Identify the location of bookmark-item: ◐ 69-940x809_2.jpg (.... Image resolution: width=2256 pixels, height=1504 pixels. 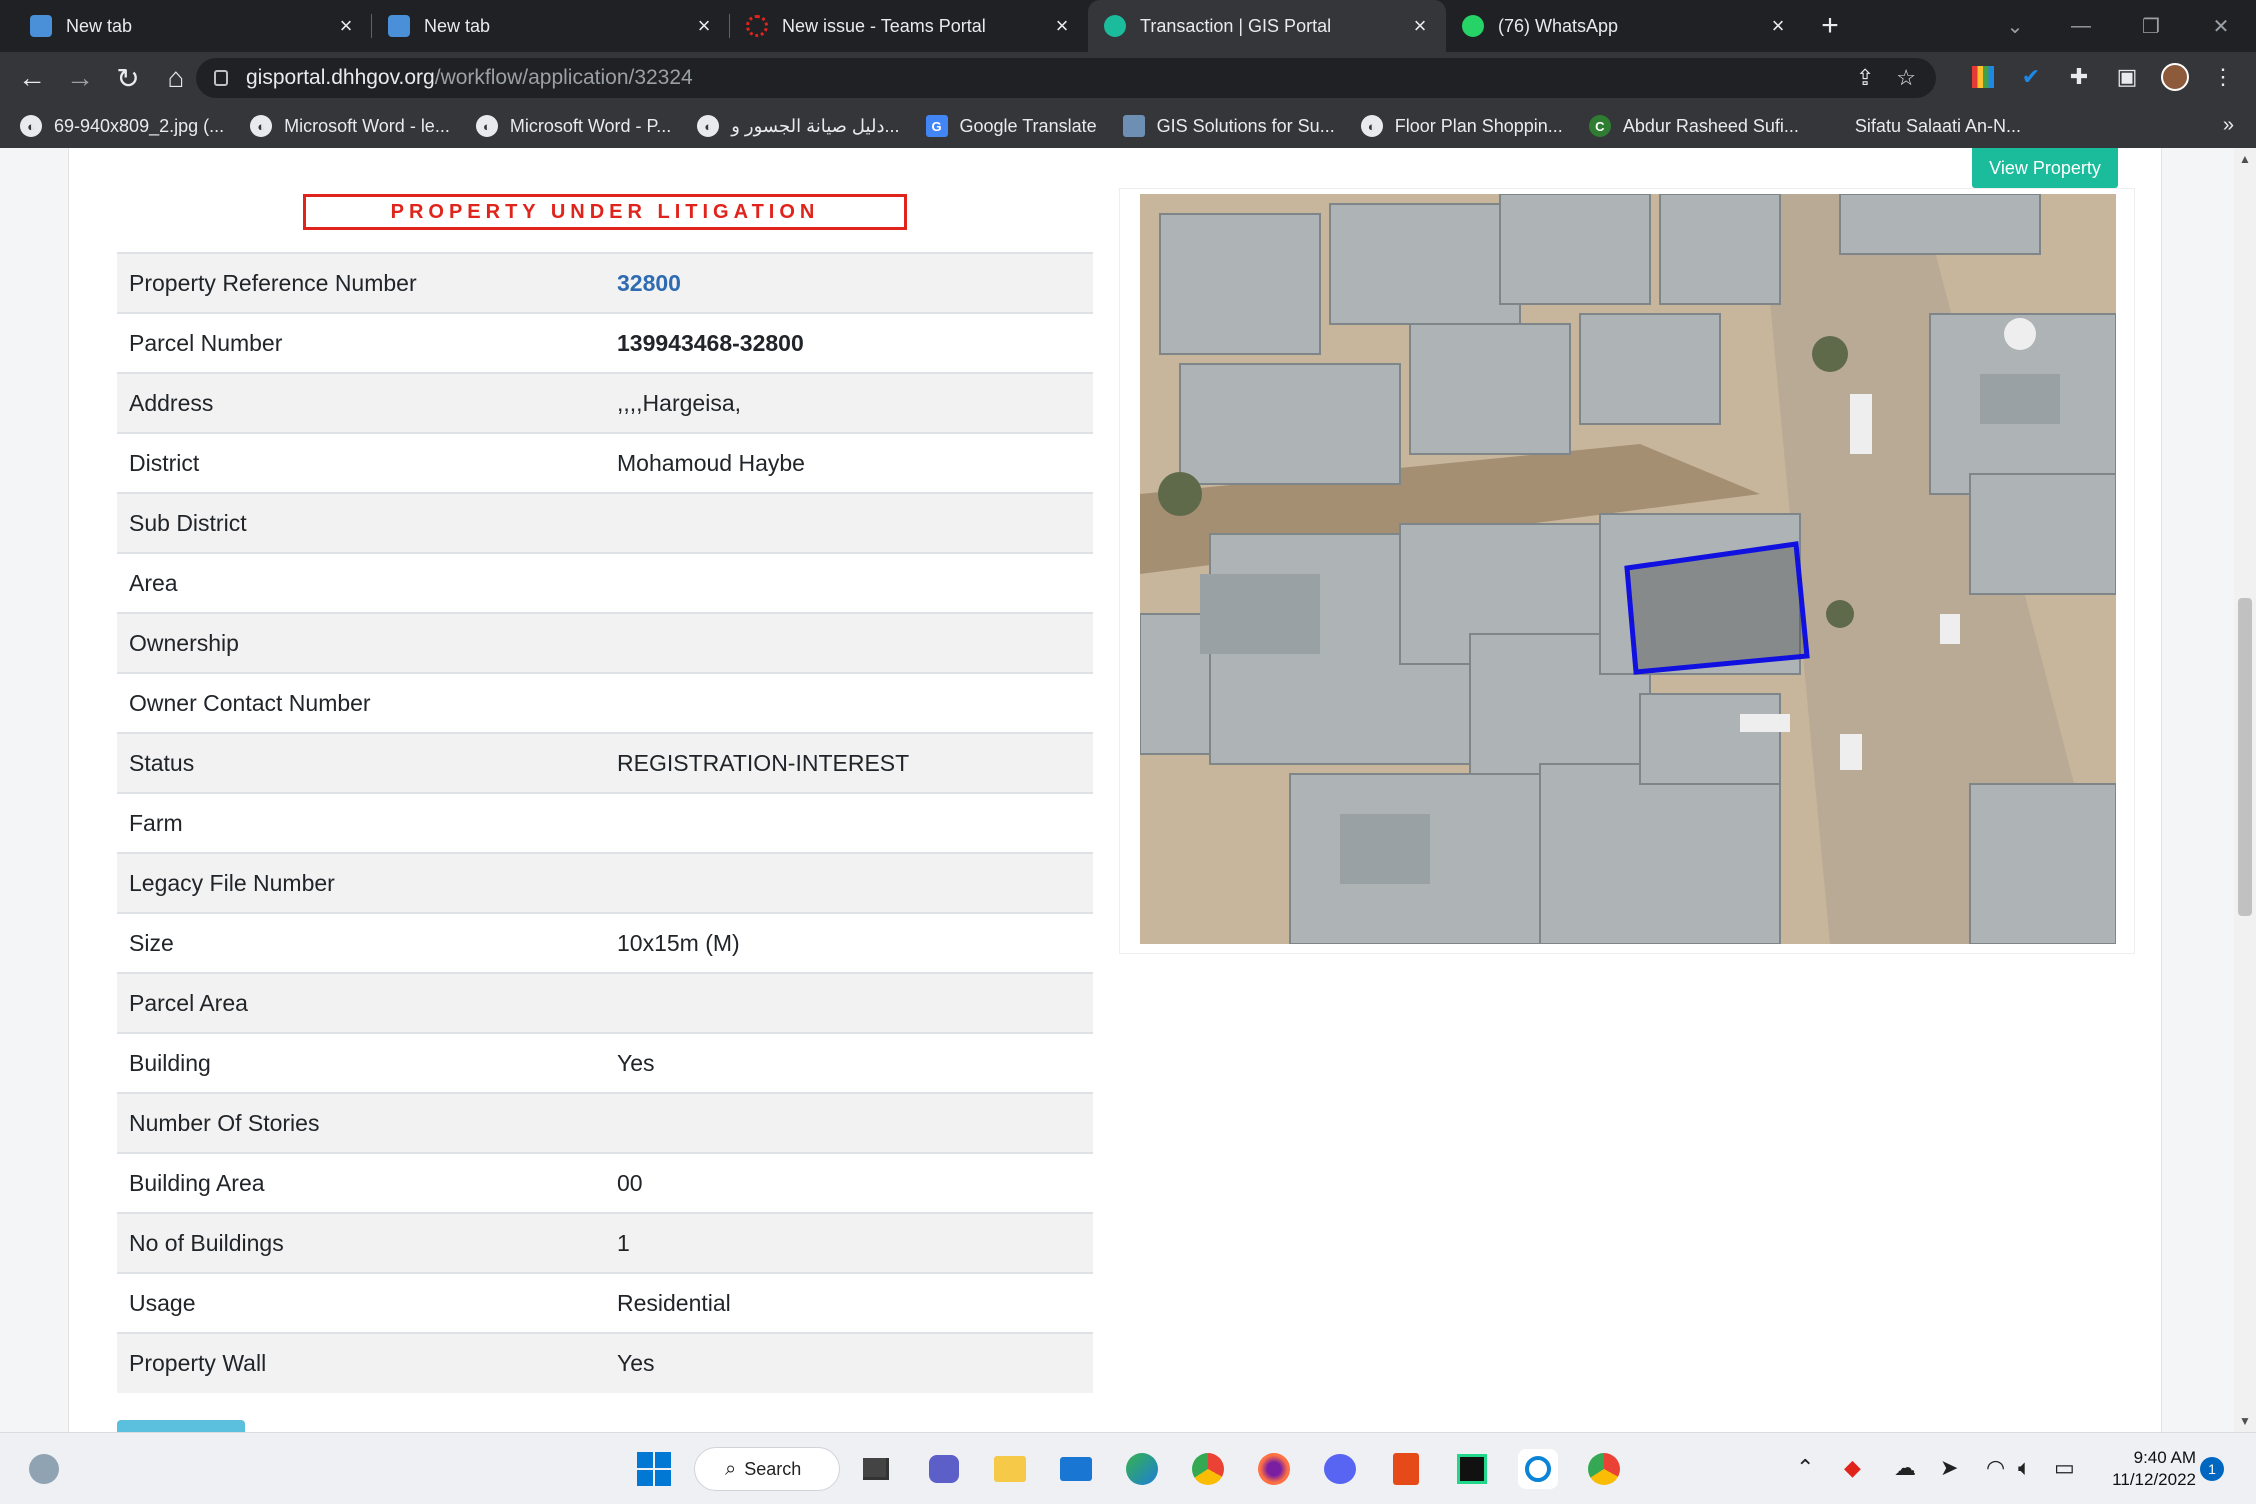
(122, 126).